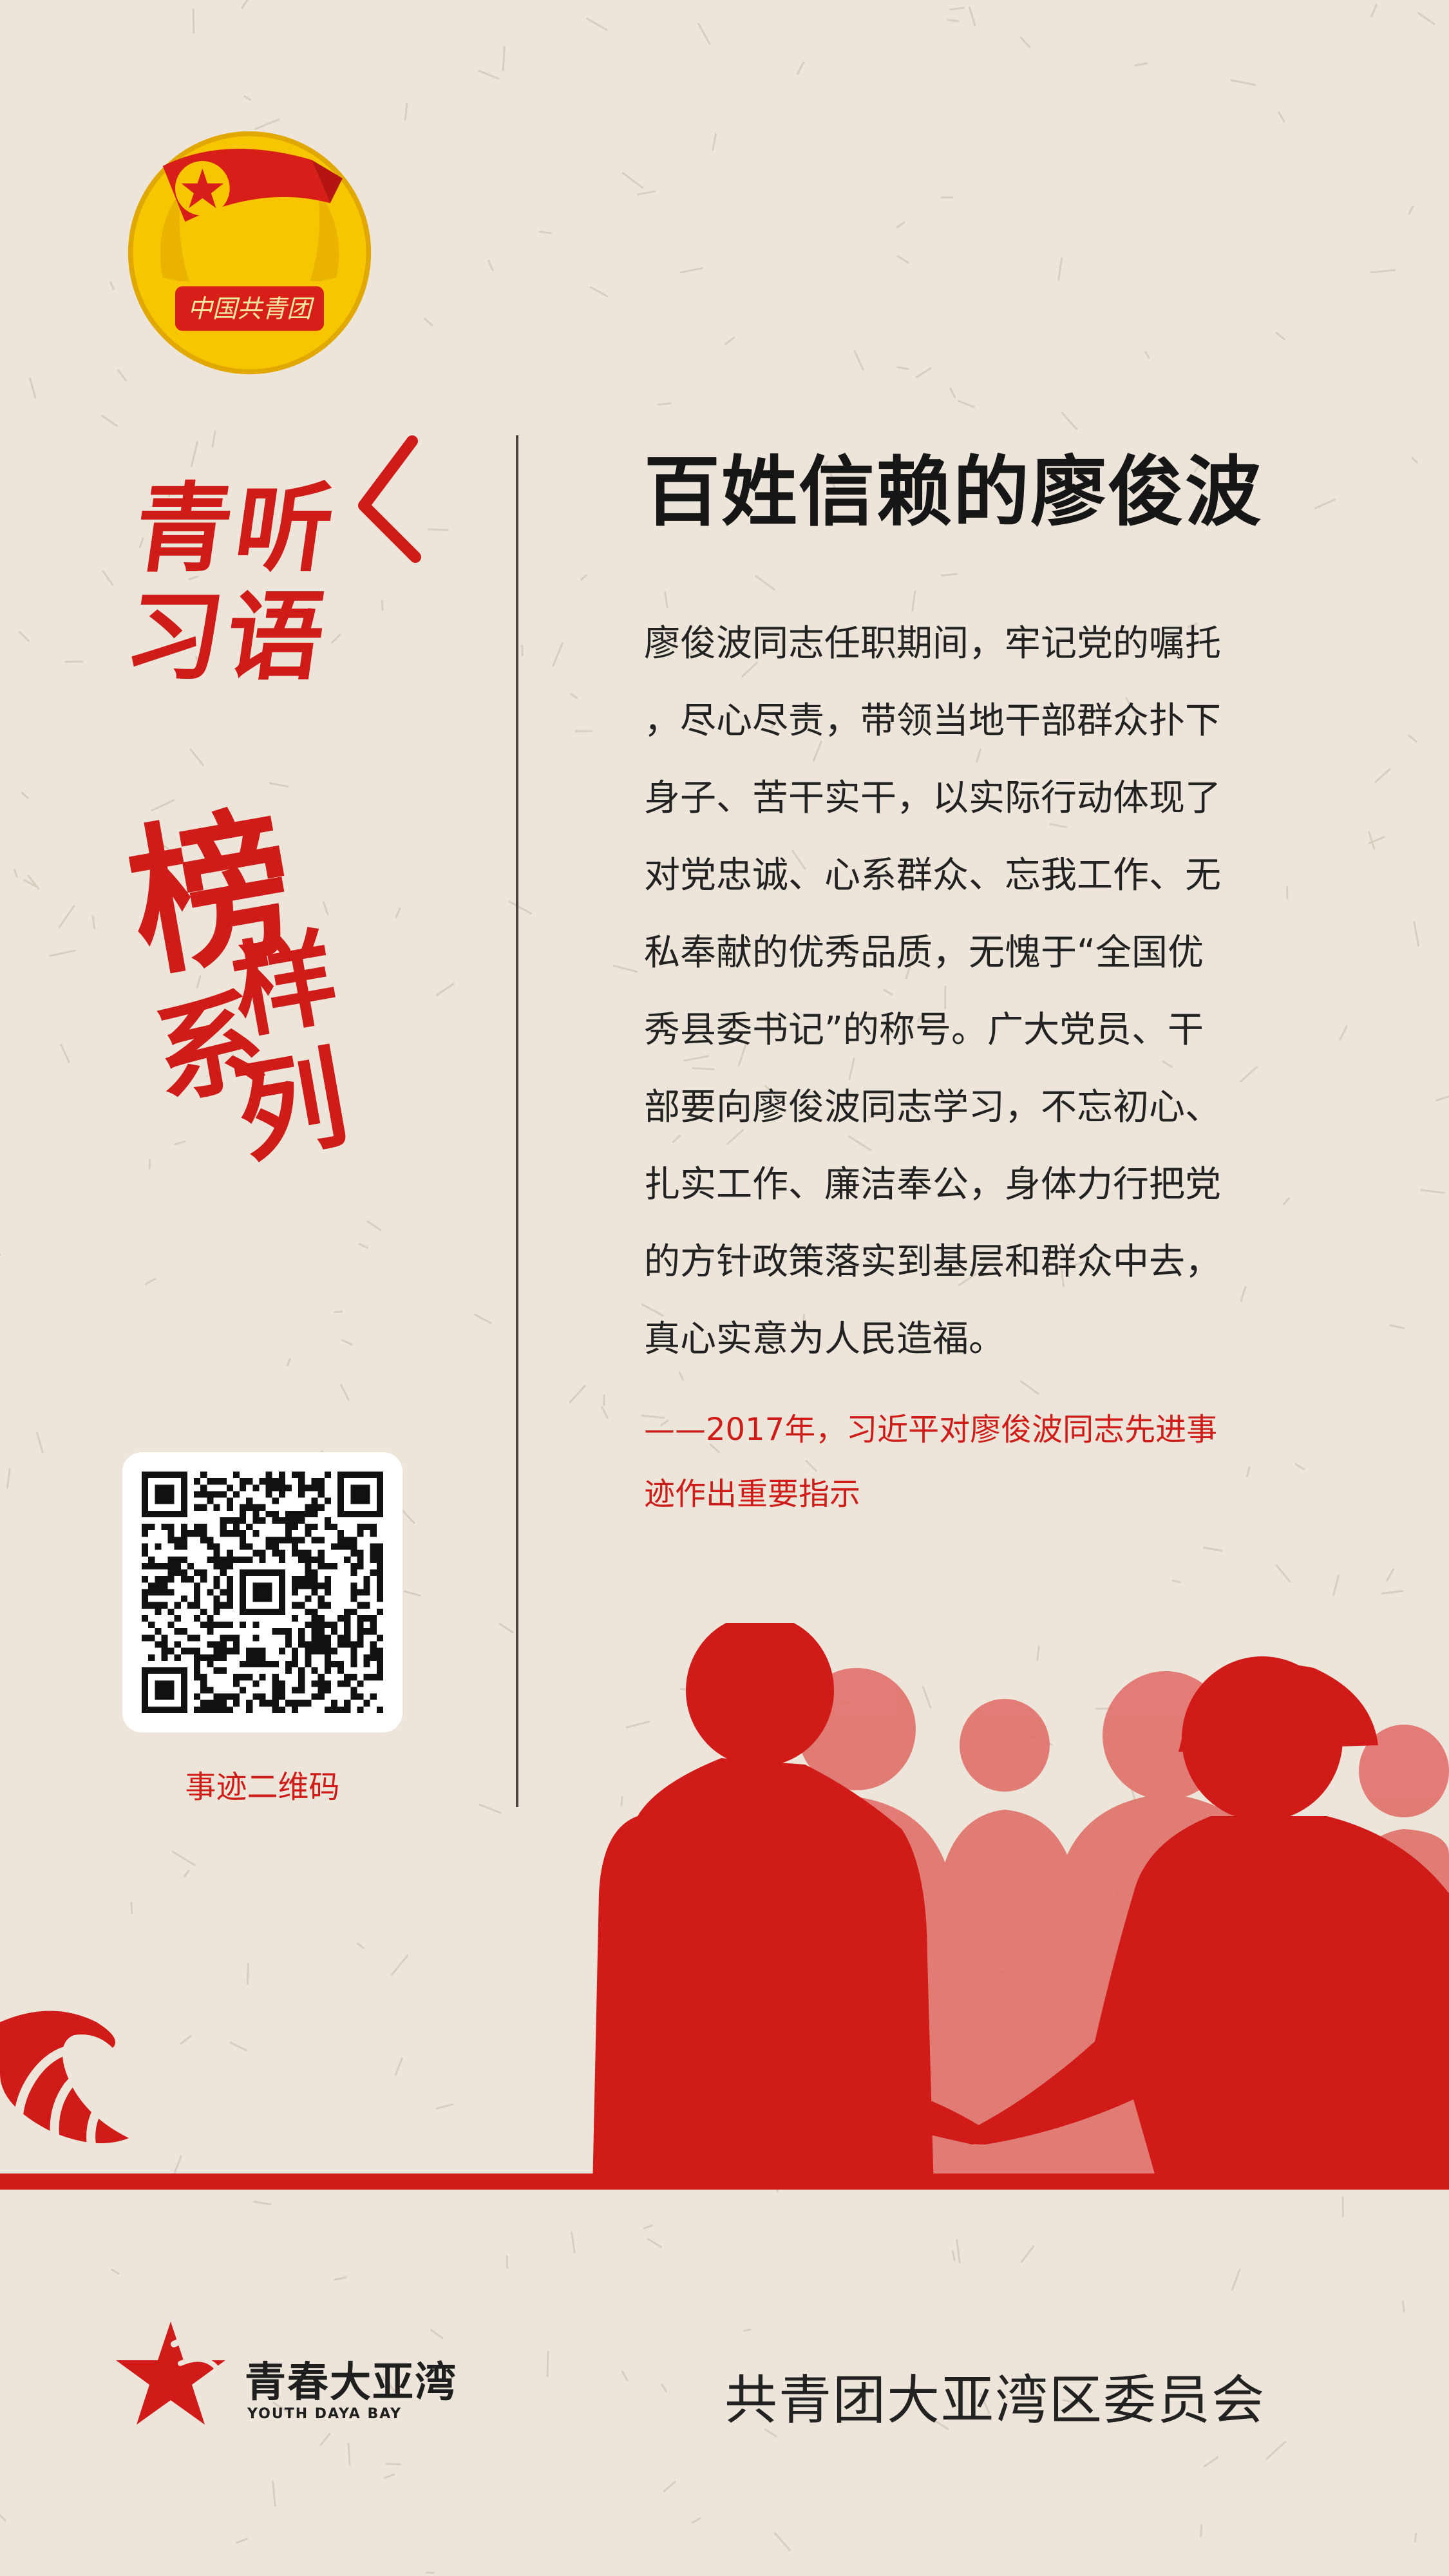 Image resolution: width=1449 pixels, height=2576 pixels. I want to click on body-line: 的方针政策落实到基层和群众中去，, so click(933, 1262).